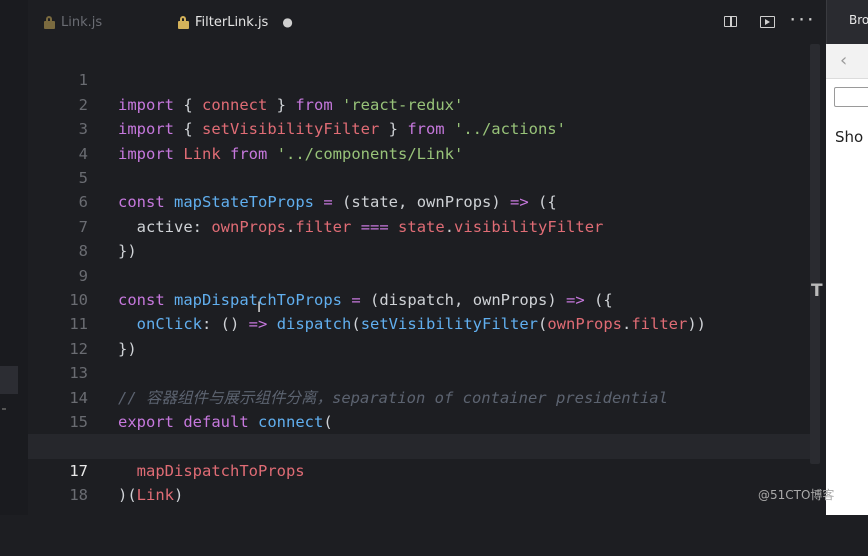 The image size is (868, 556). What do you see at coordinates (14, 257) in the screenshot?
I see `activity-strip` at bounding box center [14, 257].